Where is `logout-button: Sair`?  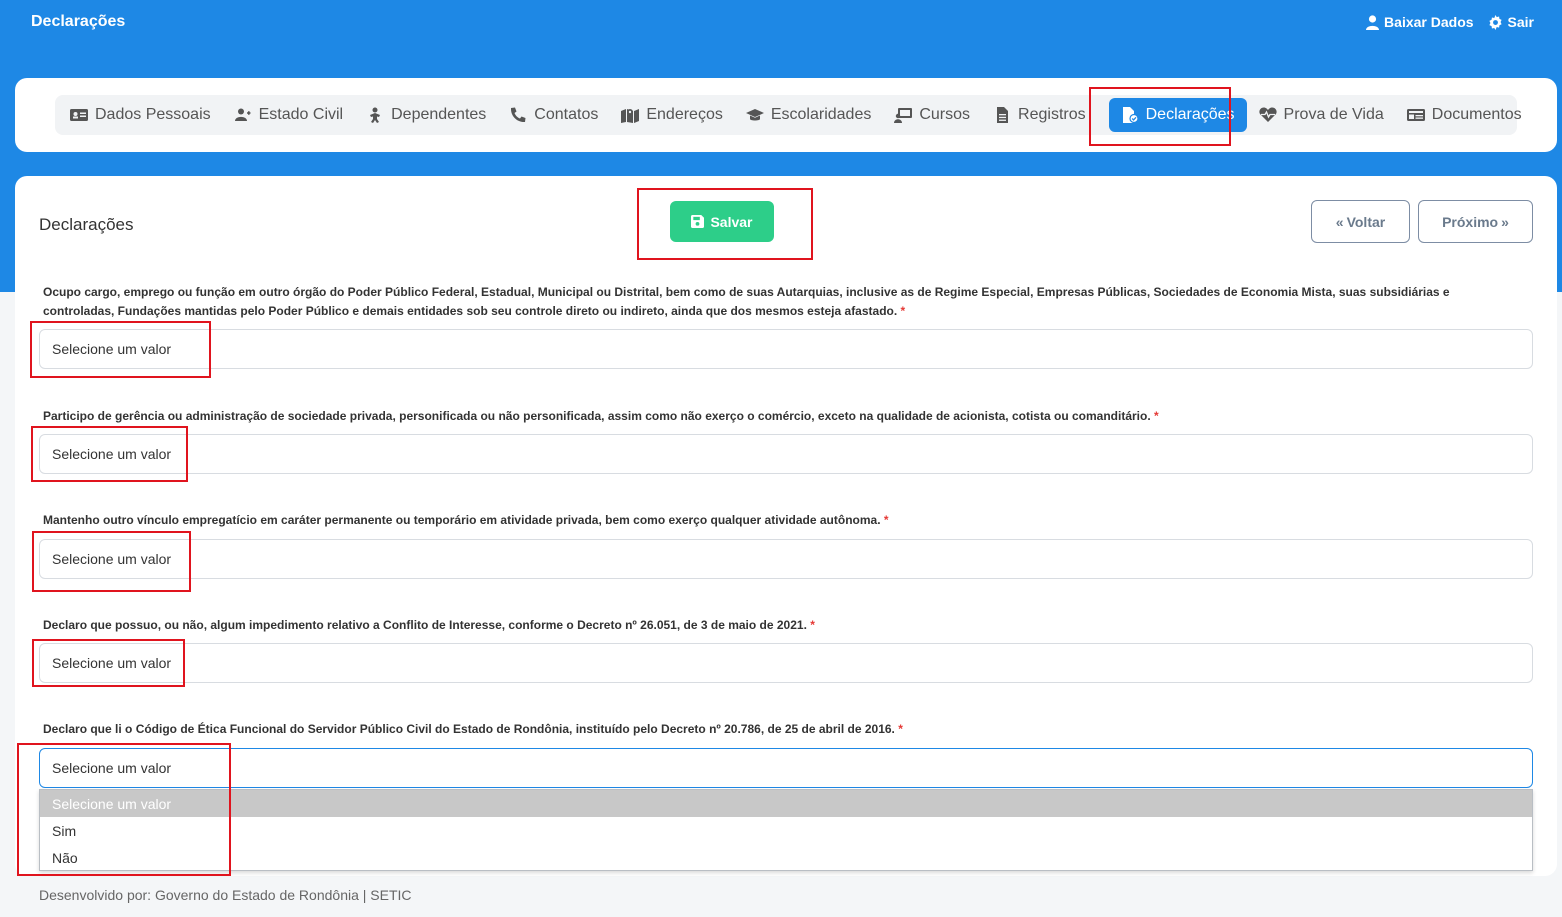 logout-button: Sair is located at coordinates (1511, 22).